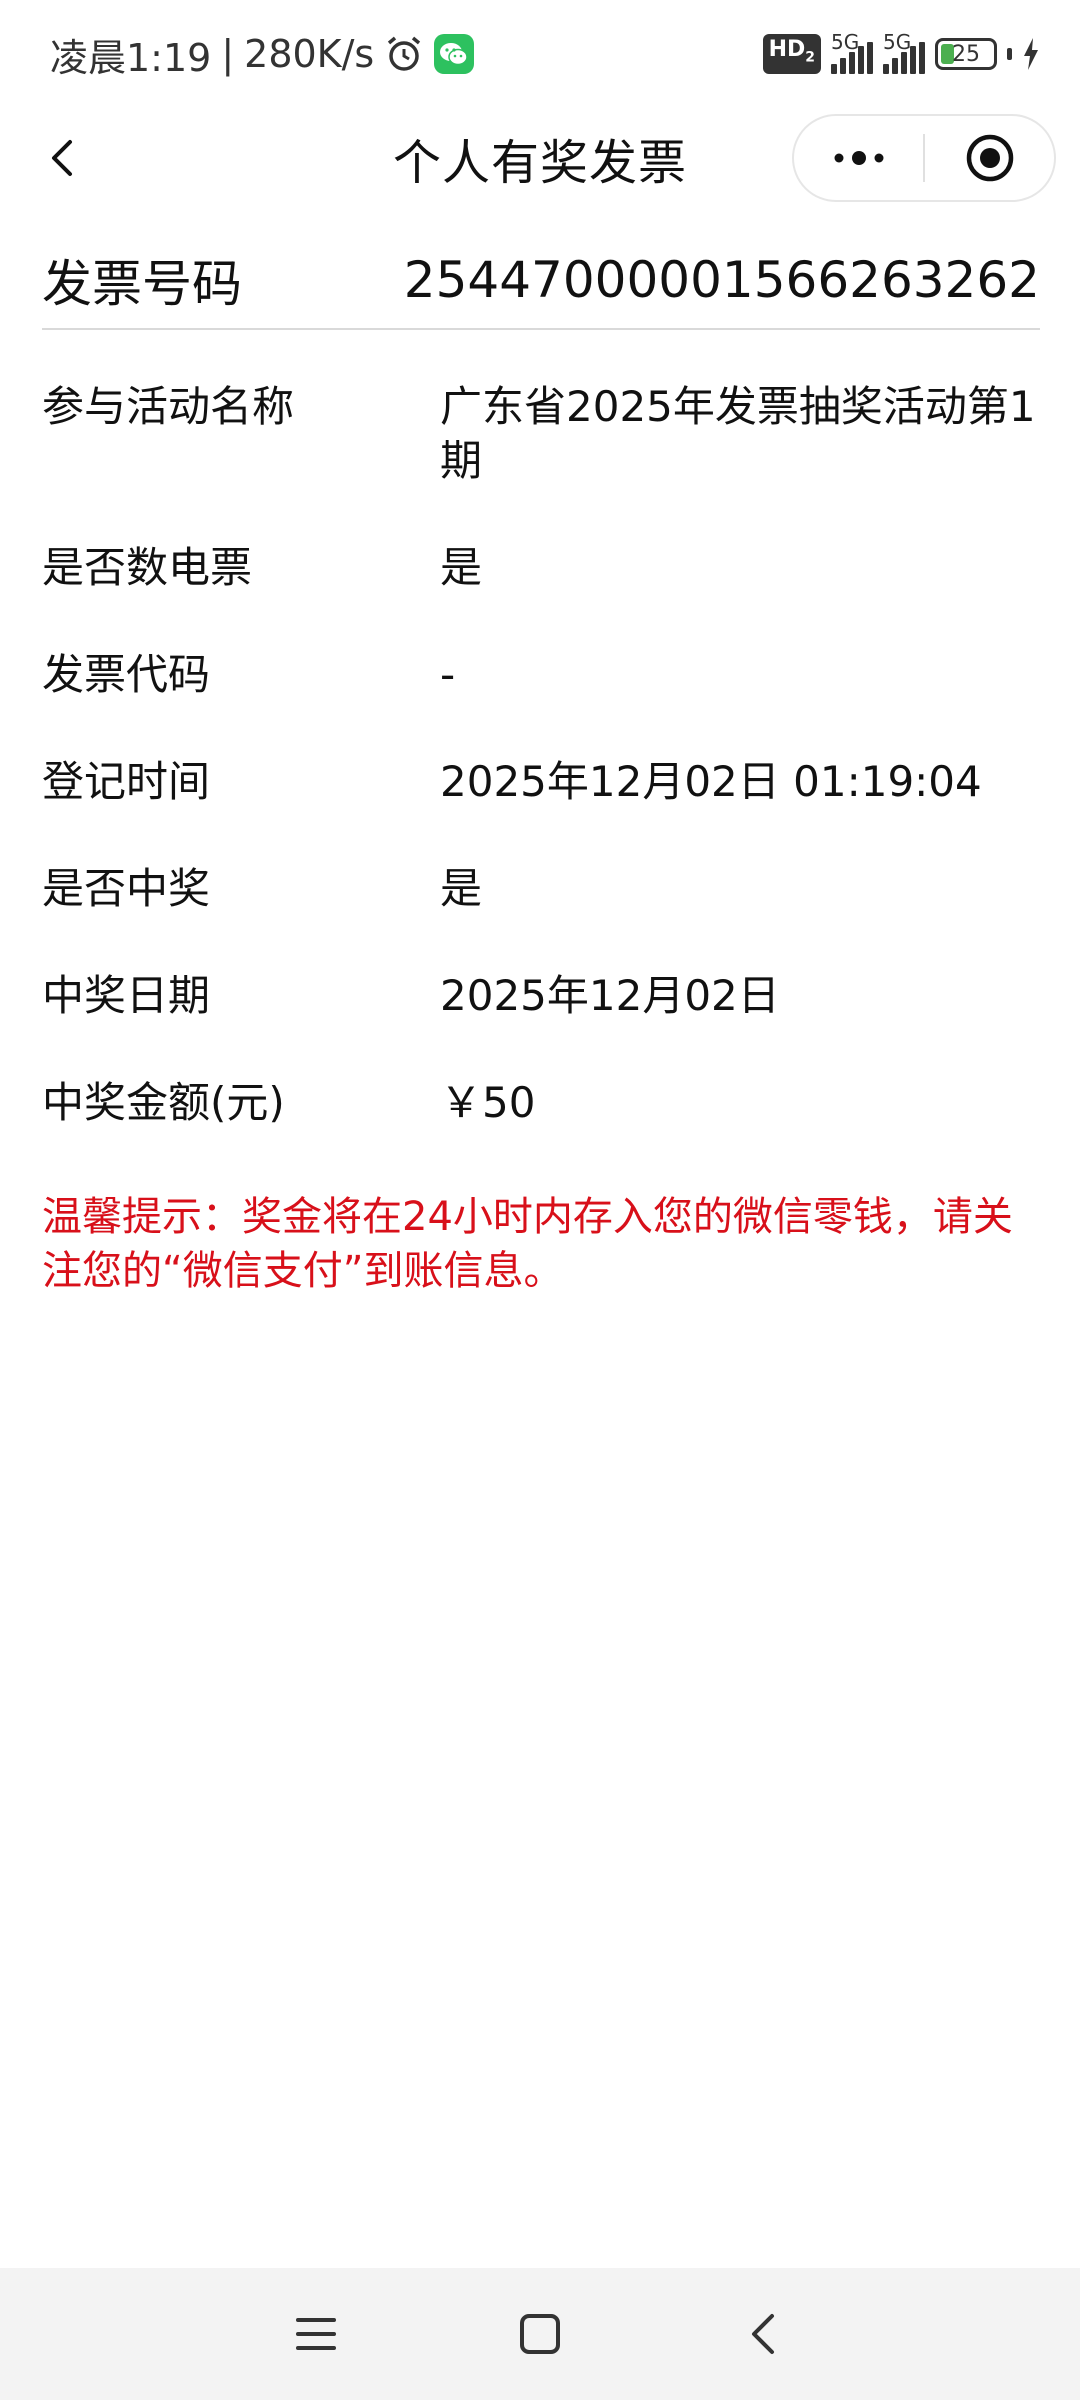 Image resolution: width=1080 pixels, height=2400 pixels. Describe the element at coordinates (488, 1102) in the screenshot. I see `detail-value: ￥50` at that location.